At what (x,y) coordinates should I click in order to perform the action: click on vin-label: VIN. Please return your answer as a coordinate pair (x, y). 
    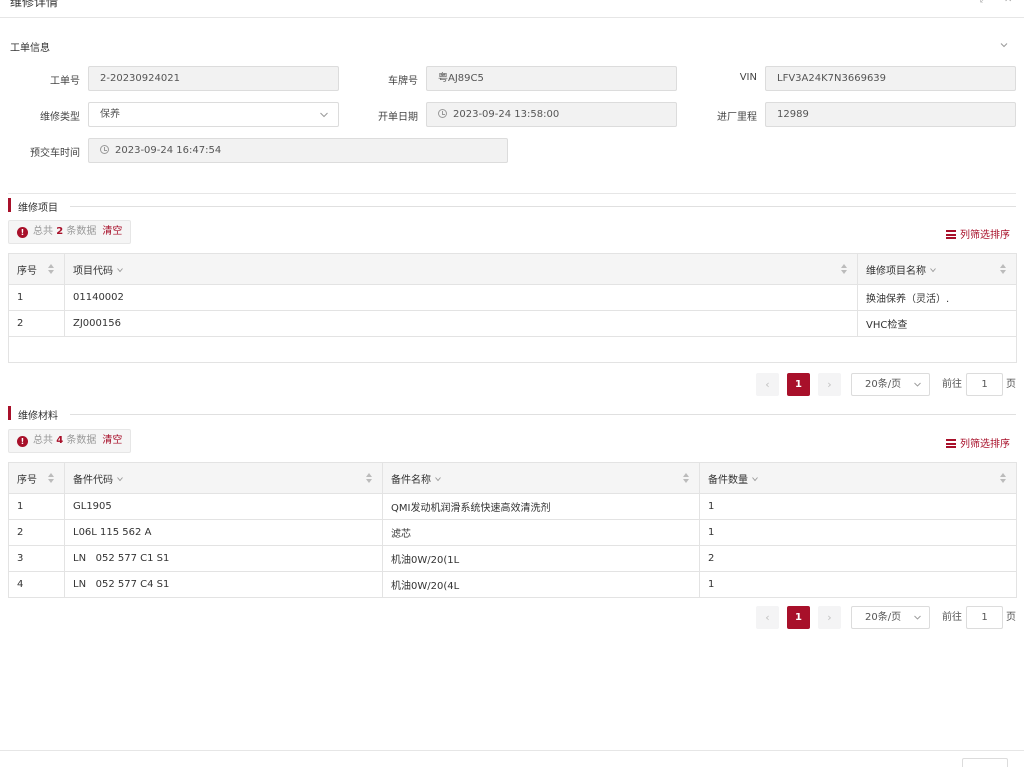
    Looking at the image, I should click on (748, 77).